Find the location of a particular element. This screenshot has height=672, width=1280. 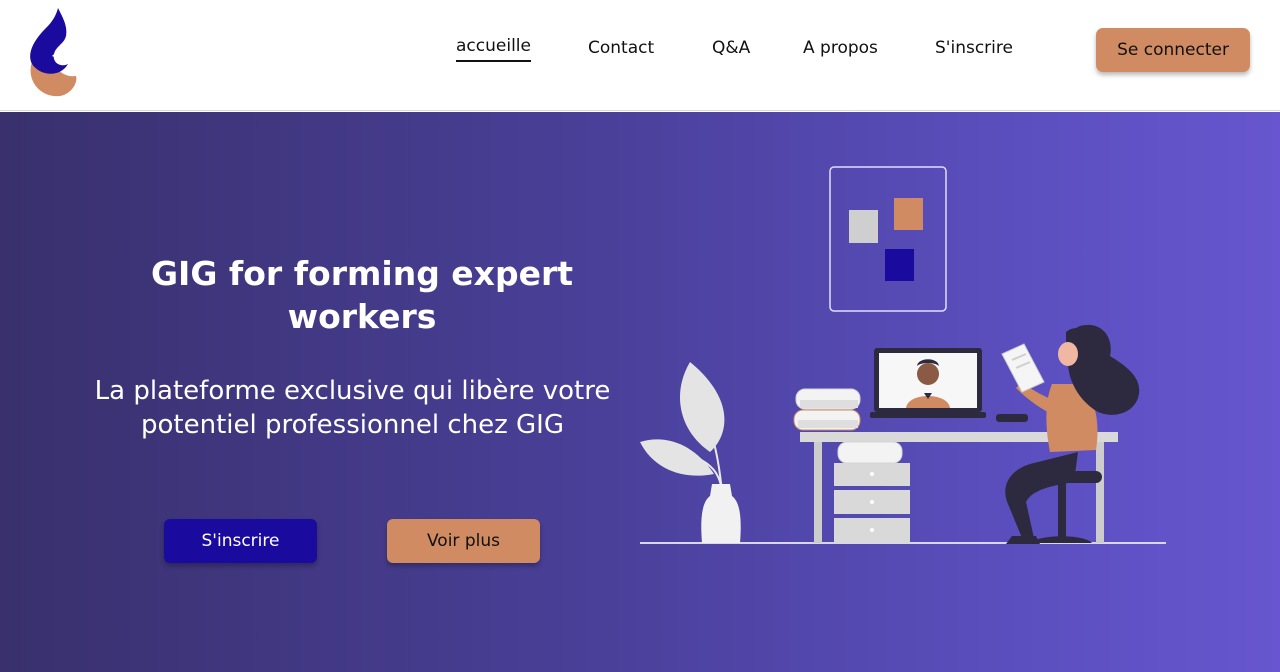

nav-link-accueille: accueille is located at coordinates (493, 49).